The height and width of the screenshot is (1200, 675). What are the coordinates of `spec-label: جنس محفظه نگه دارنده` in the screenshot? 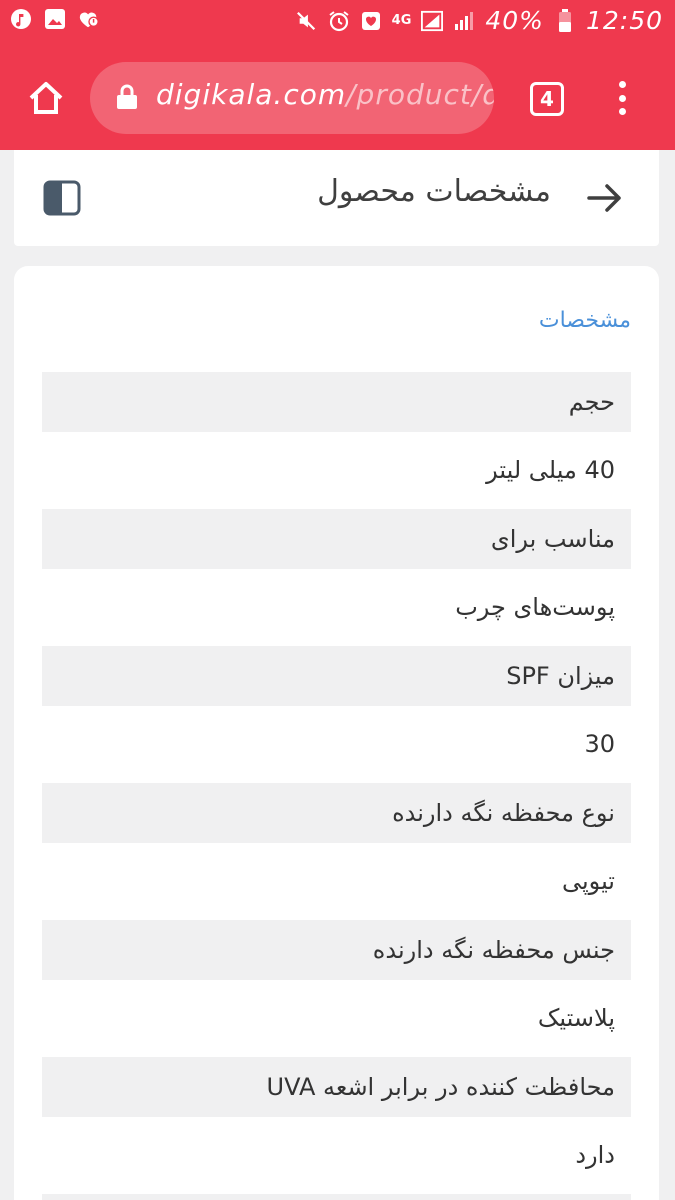 It's located at (336, 950).